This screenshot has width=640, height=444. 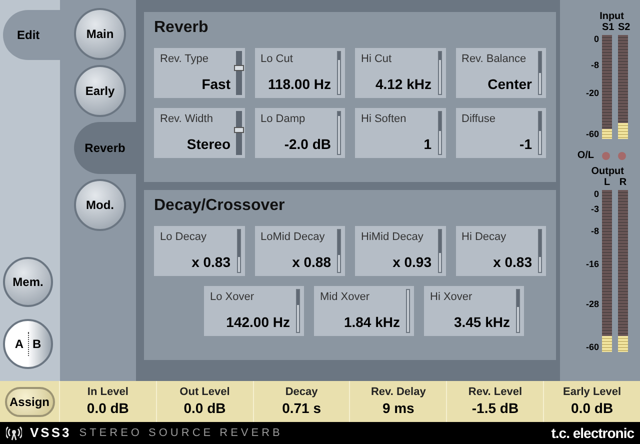 I want to click on parameter-label: Lo Damp, so click(x=283, y=119).